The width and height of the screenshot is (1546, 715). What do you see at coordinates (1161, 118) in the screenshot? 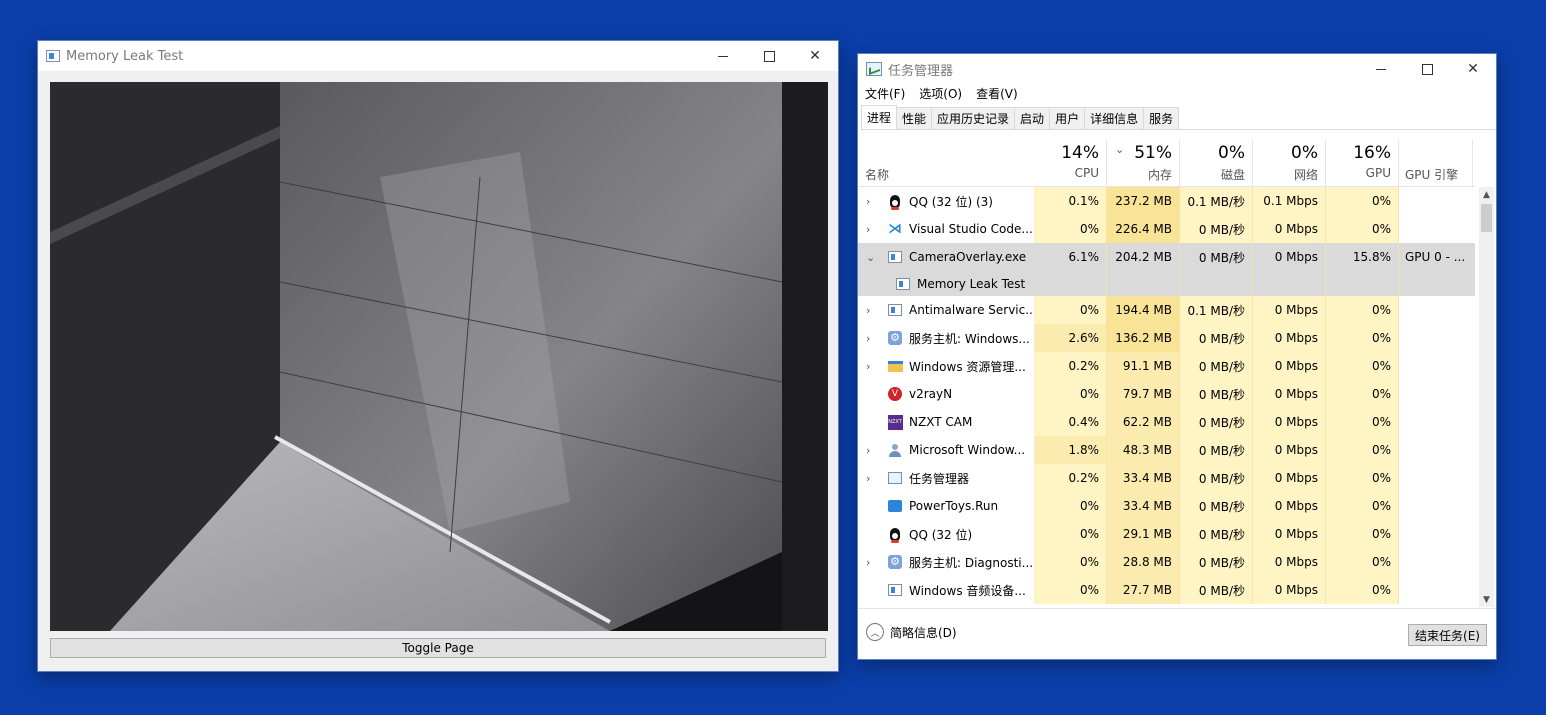
I see `tab-6: 服务` at bounding box center [1161, 118].